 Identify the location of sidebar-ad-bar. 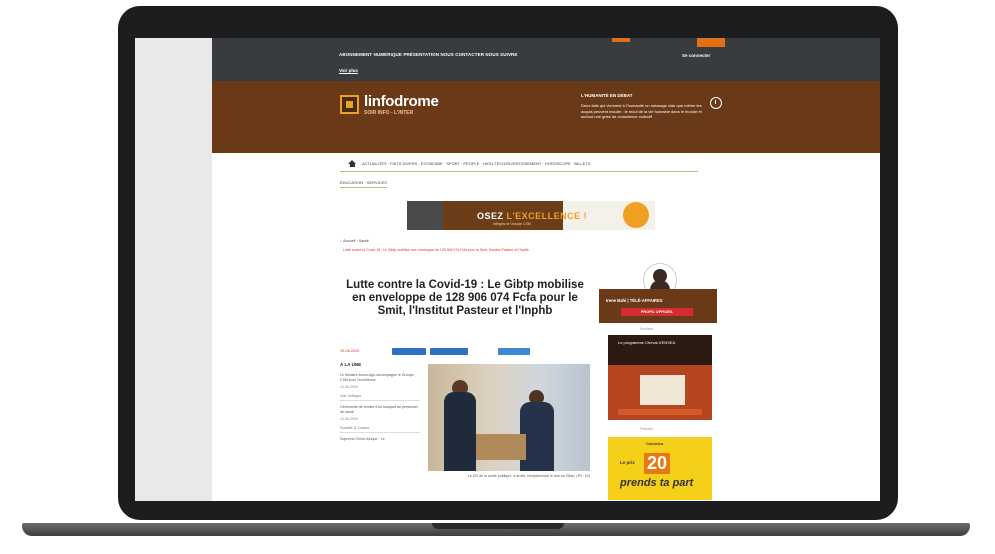
(660, 412).